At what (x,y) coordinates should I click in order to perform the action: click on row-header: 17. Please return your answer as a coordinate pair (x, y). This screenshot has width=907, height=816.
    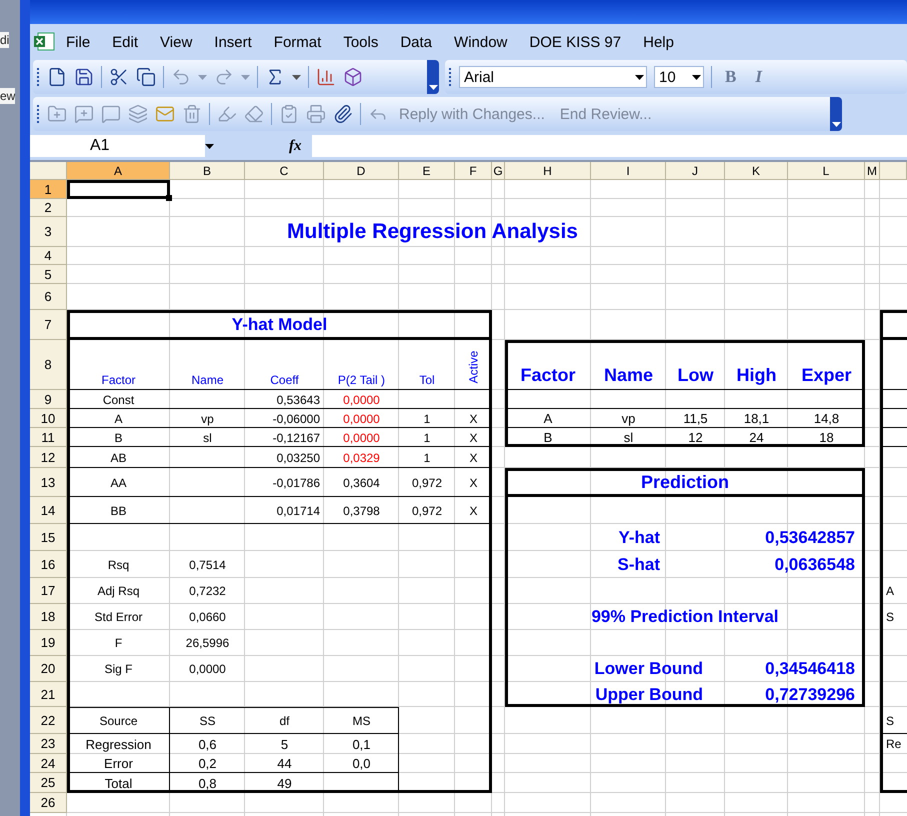
    Looking at the image, I should click on (48, 591).